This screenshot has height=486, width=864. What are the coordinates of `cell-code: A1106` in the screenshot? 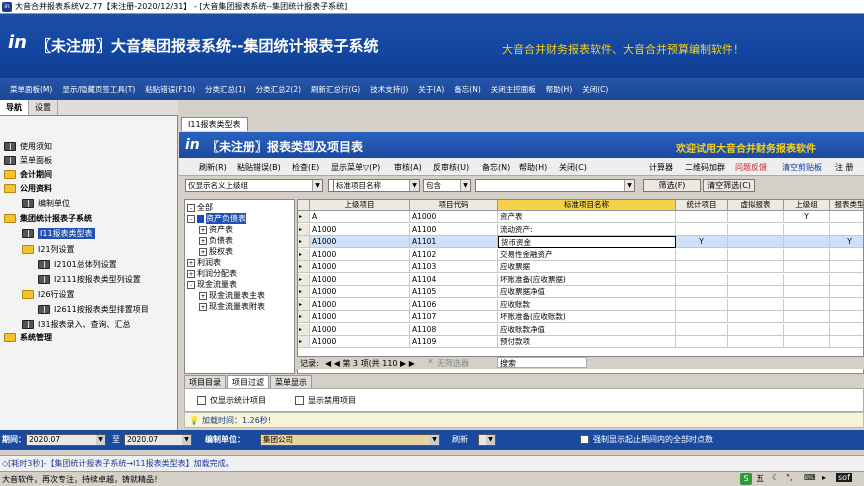 It's located at (454, 304).